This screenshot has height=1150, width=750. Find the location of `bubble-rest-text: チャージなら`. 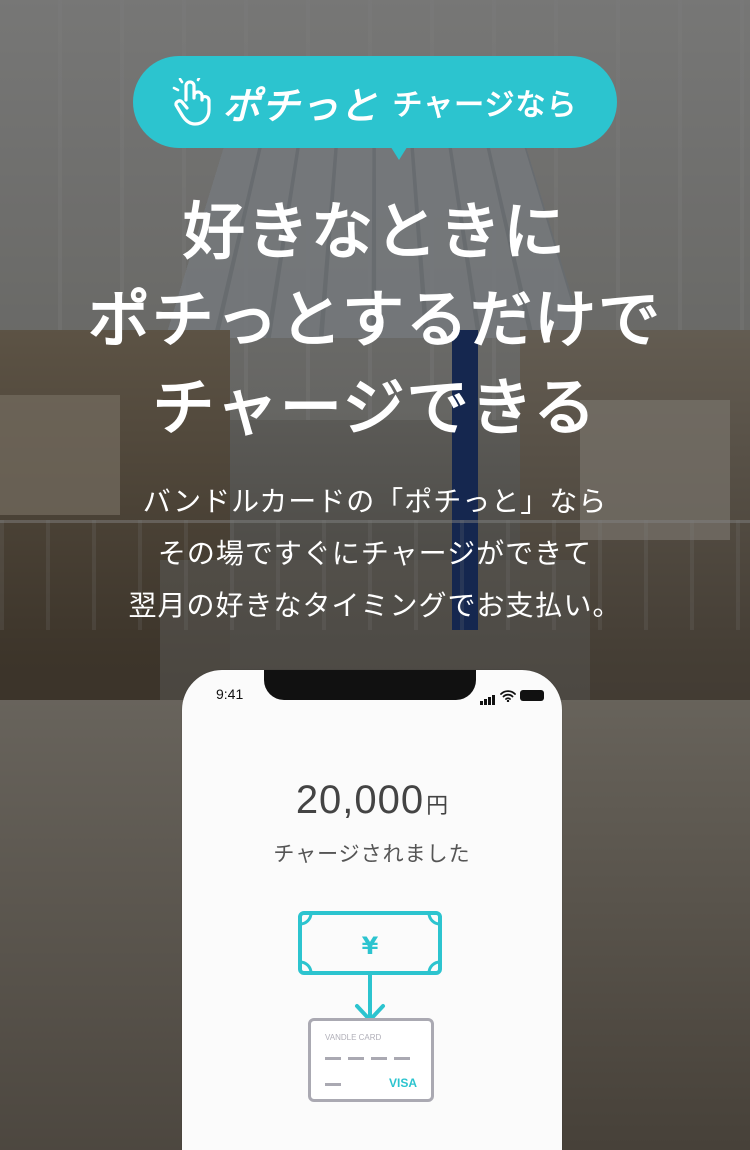

bubble-rest-text: チャージなら is located at coordinates (485, 105).